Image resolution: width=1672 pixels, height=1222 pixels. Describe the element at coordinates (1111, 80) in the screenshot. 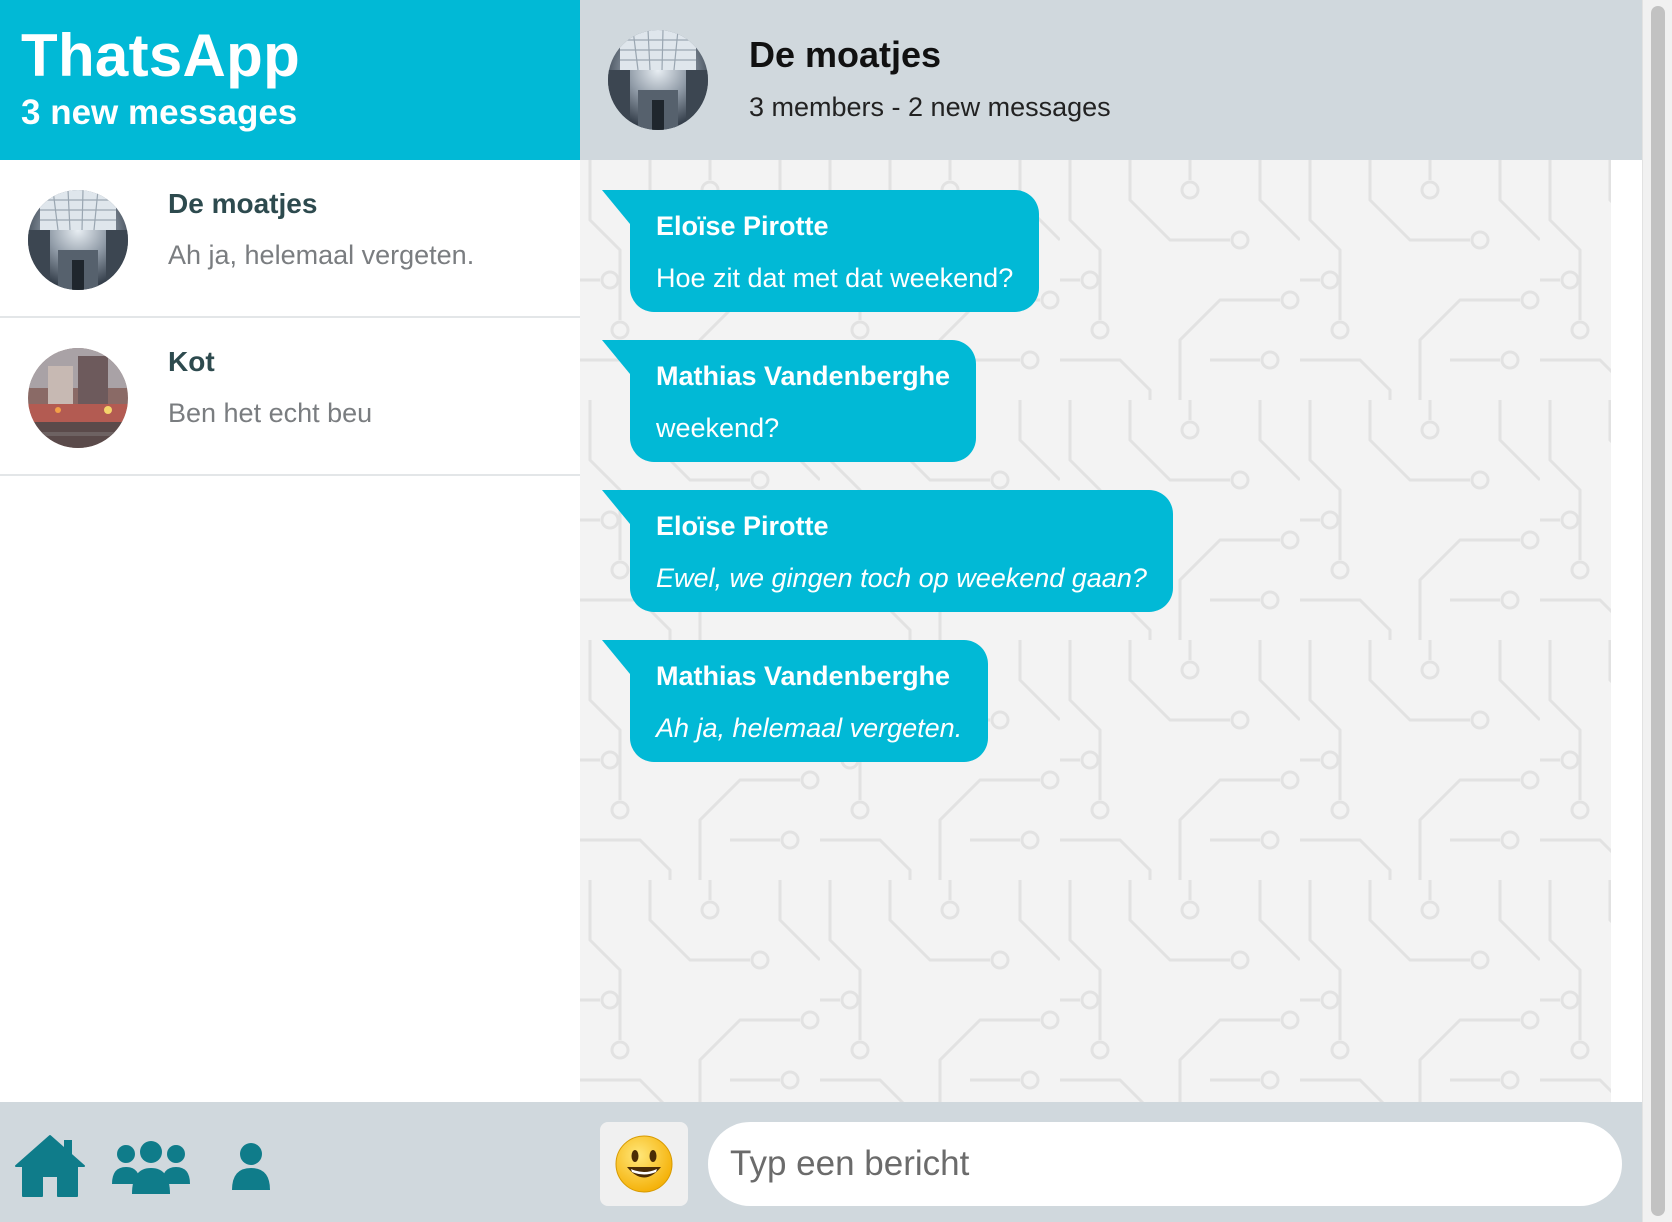

I see `chat-header: De moatjes 3 members - 2 new messages` at that location.